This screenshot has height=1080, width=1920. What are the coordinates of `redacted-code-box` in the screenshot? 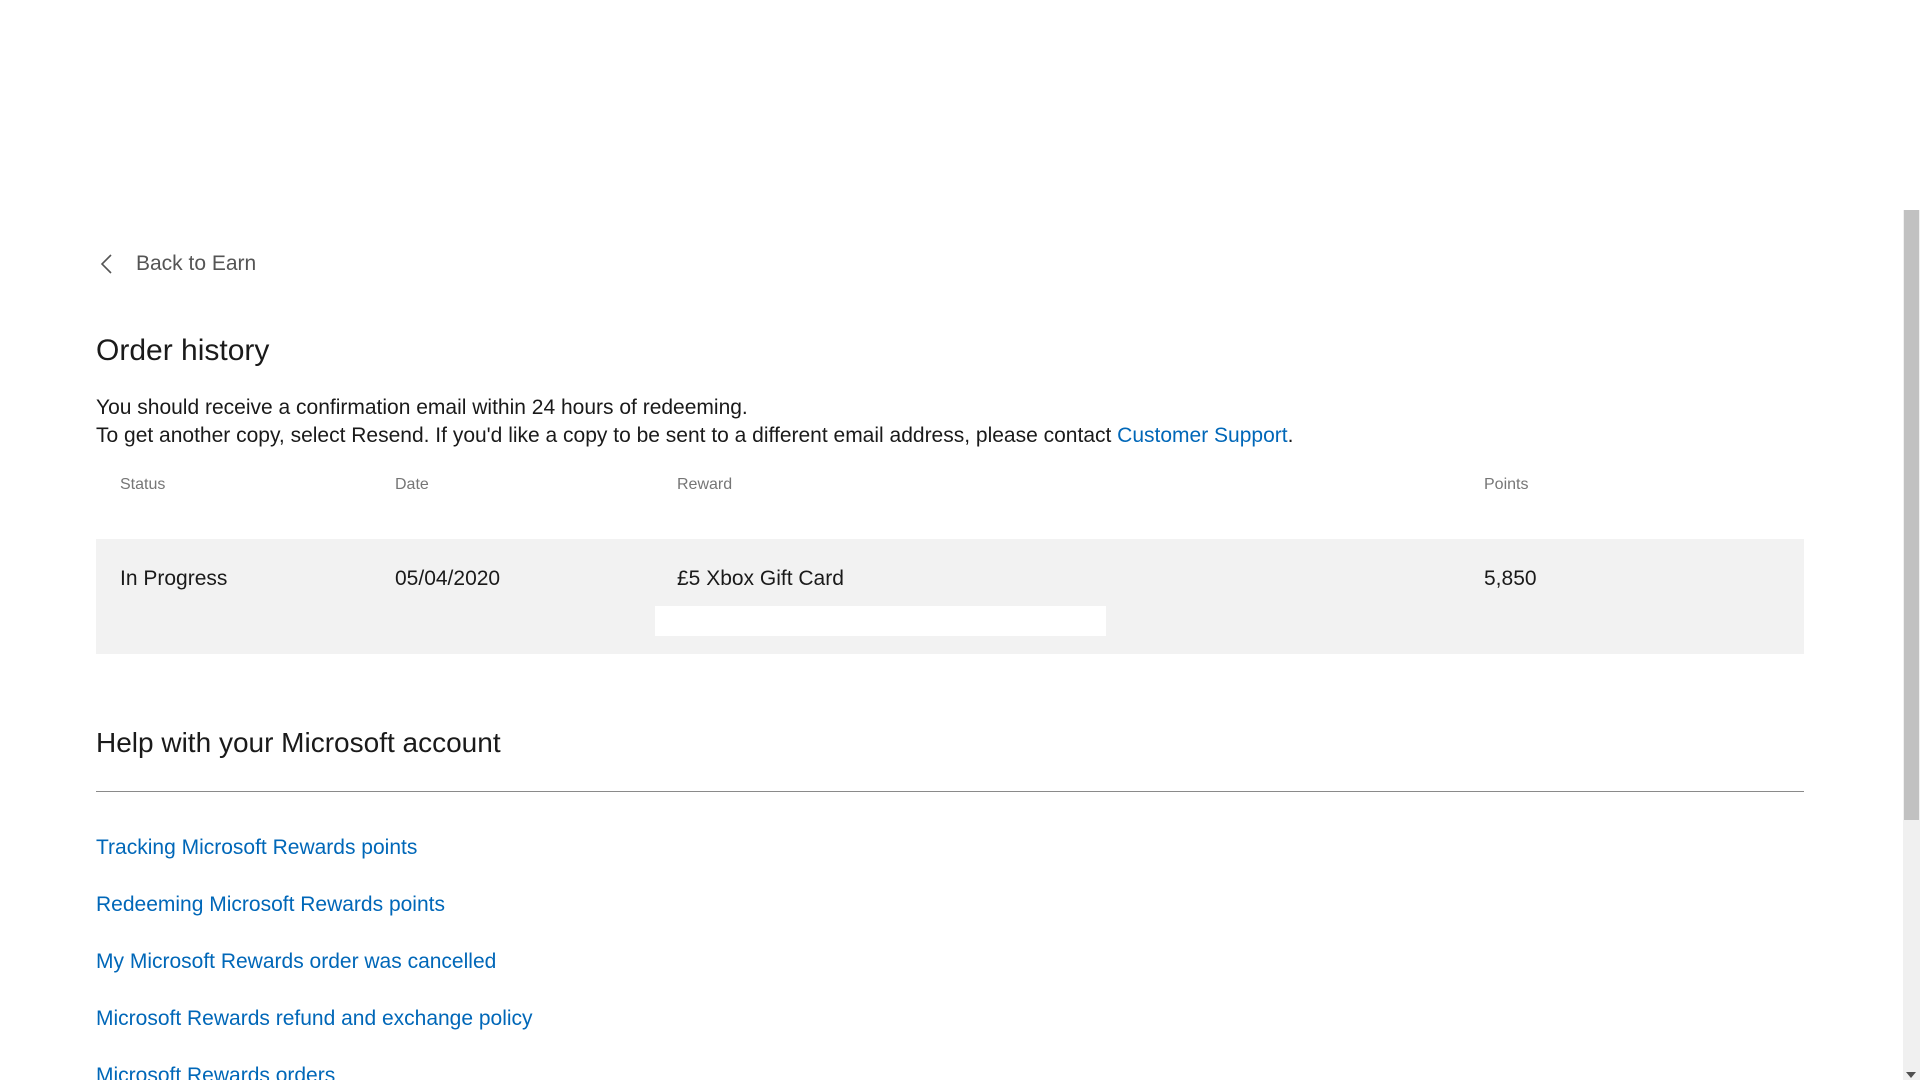 It's located at (880, 621).